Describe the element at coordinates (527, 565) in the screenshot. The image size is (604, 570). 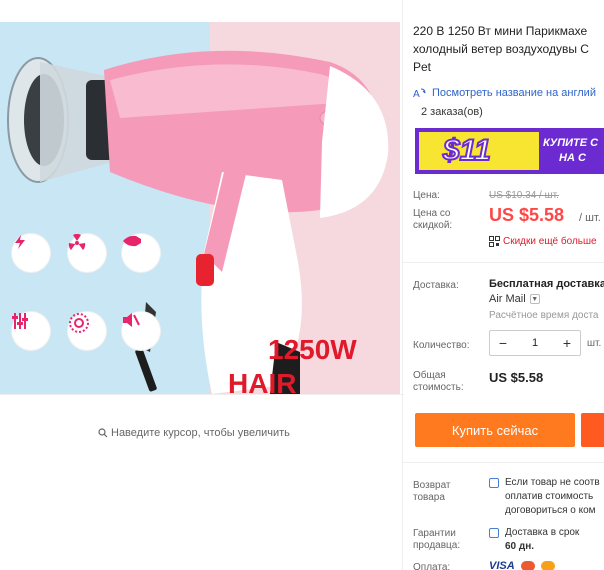
I see `mastercard-logo` at that location.